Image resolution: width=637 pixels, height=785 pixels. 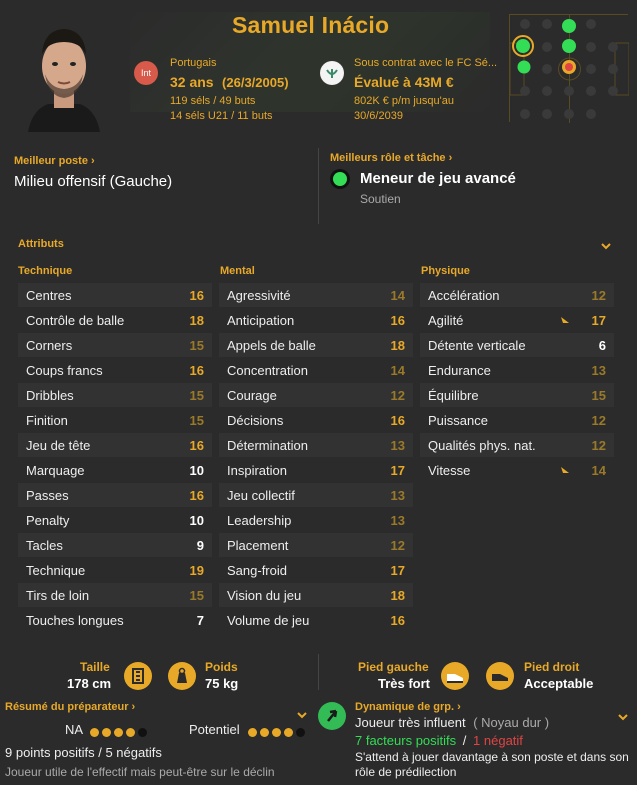 I want to click on best-role-value: Meneur de jeu avancé, so click(x=438, y=178).